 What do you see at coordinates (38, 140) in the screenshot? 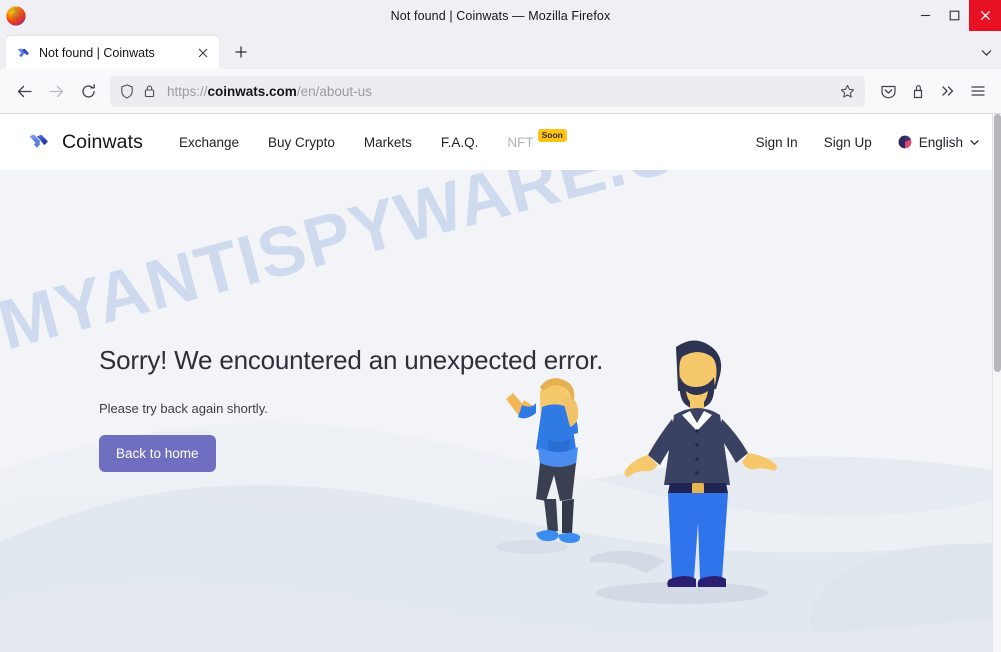
I see `coinwats-logo-icon` at bounding box center [38, 140].